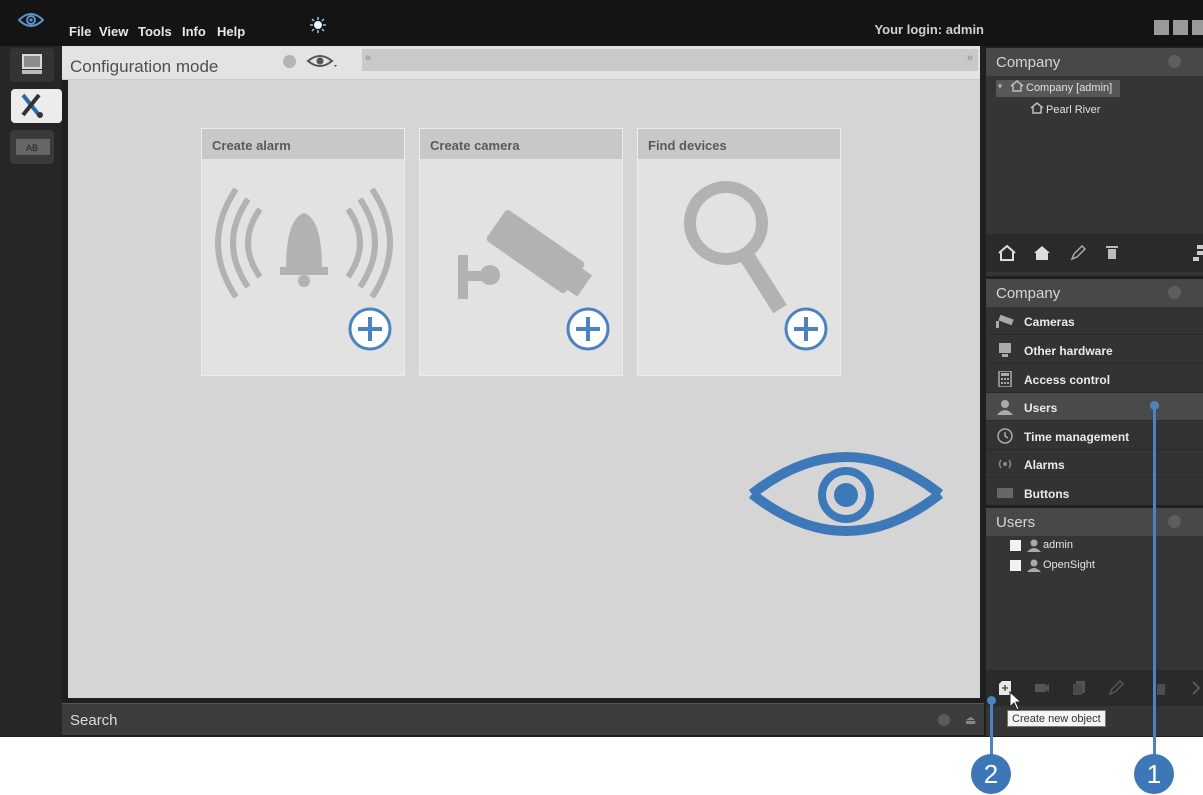 Image resolution: width=1203 pixels, height=795 pixels. What do you see at coordinates (1069, 88) in the screenshot?
I see `tree-node-label: Company [admin]` at bounding box center [1069, 88].